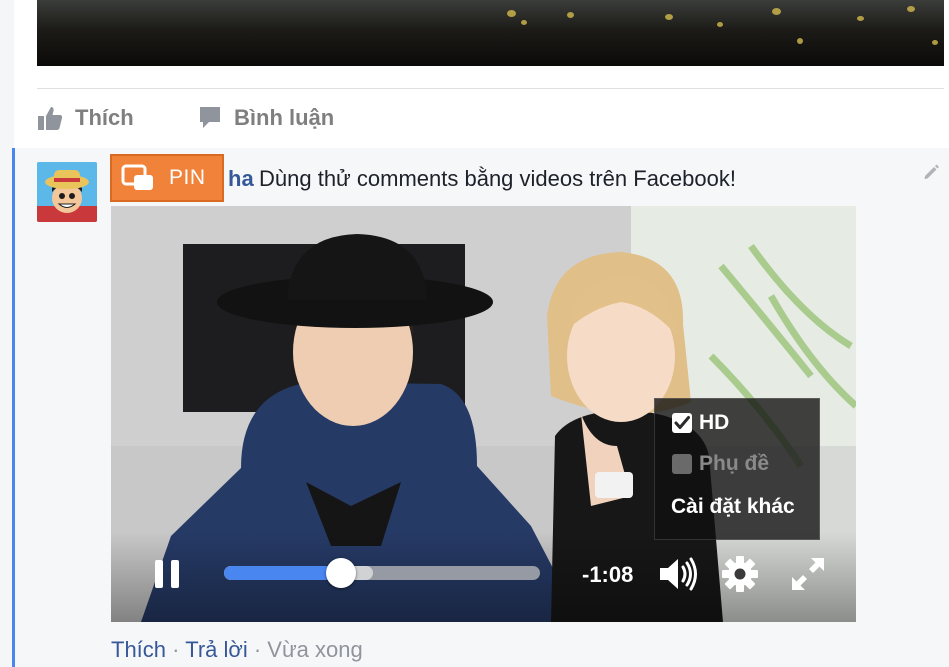 This screenshot has height=667, width=949. I want to click on like-button: Thích, so click(85, 118).